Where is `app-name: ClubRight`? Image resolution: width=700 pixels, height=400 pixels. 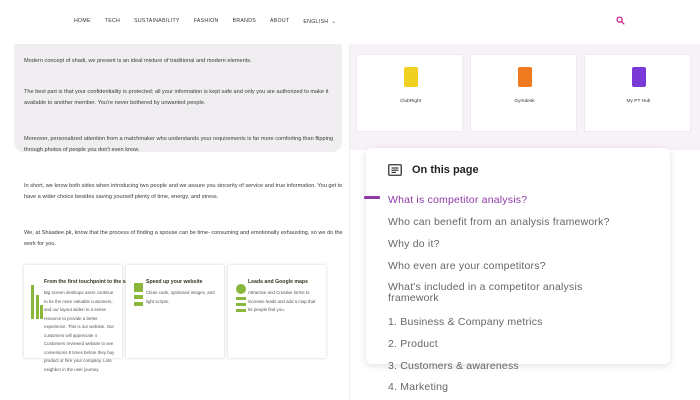 app-name: ClubRight is located at coordinates (410, 101).